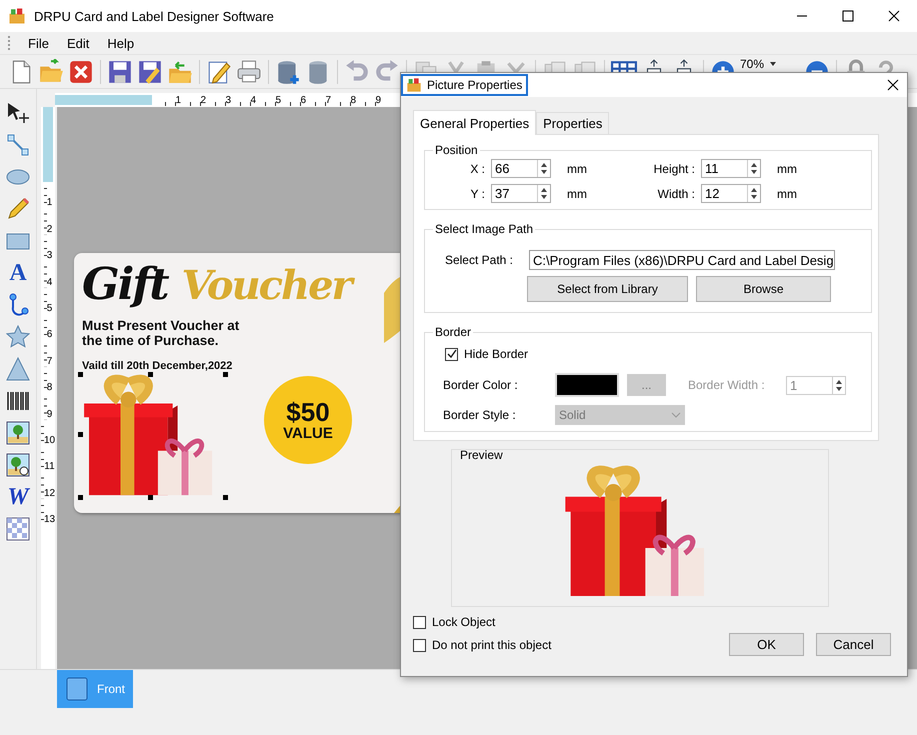 Image resolution: width=917 pixels, height=735 pixels. What do you see at coordinates (125, 284) in the screenshot?
I see `card-title: Gift` at bounding box center [125, 284].